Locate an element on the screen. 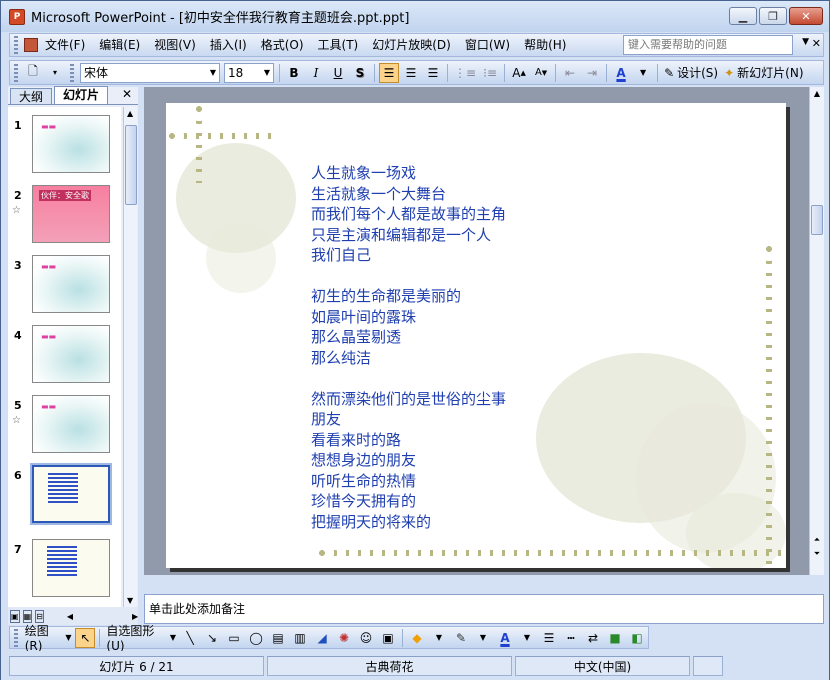 This screenshot has width=830, height=680. thumbnail-row: 4 ▬▬ is located at coordinates (64, 357).